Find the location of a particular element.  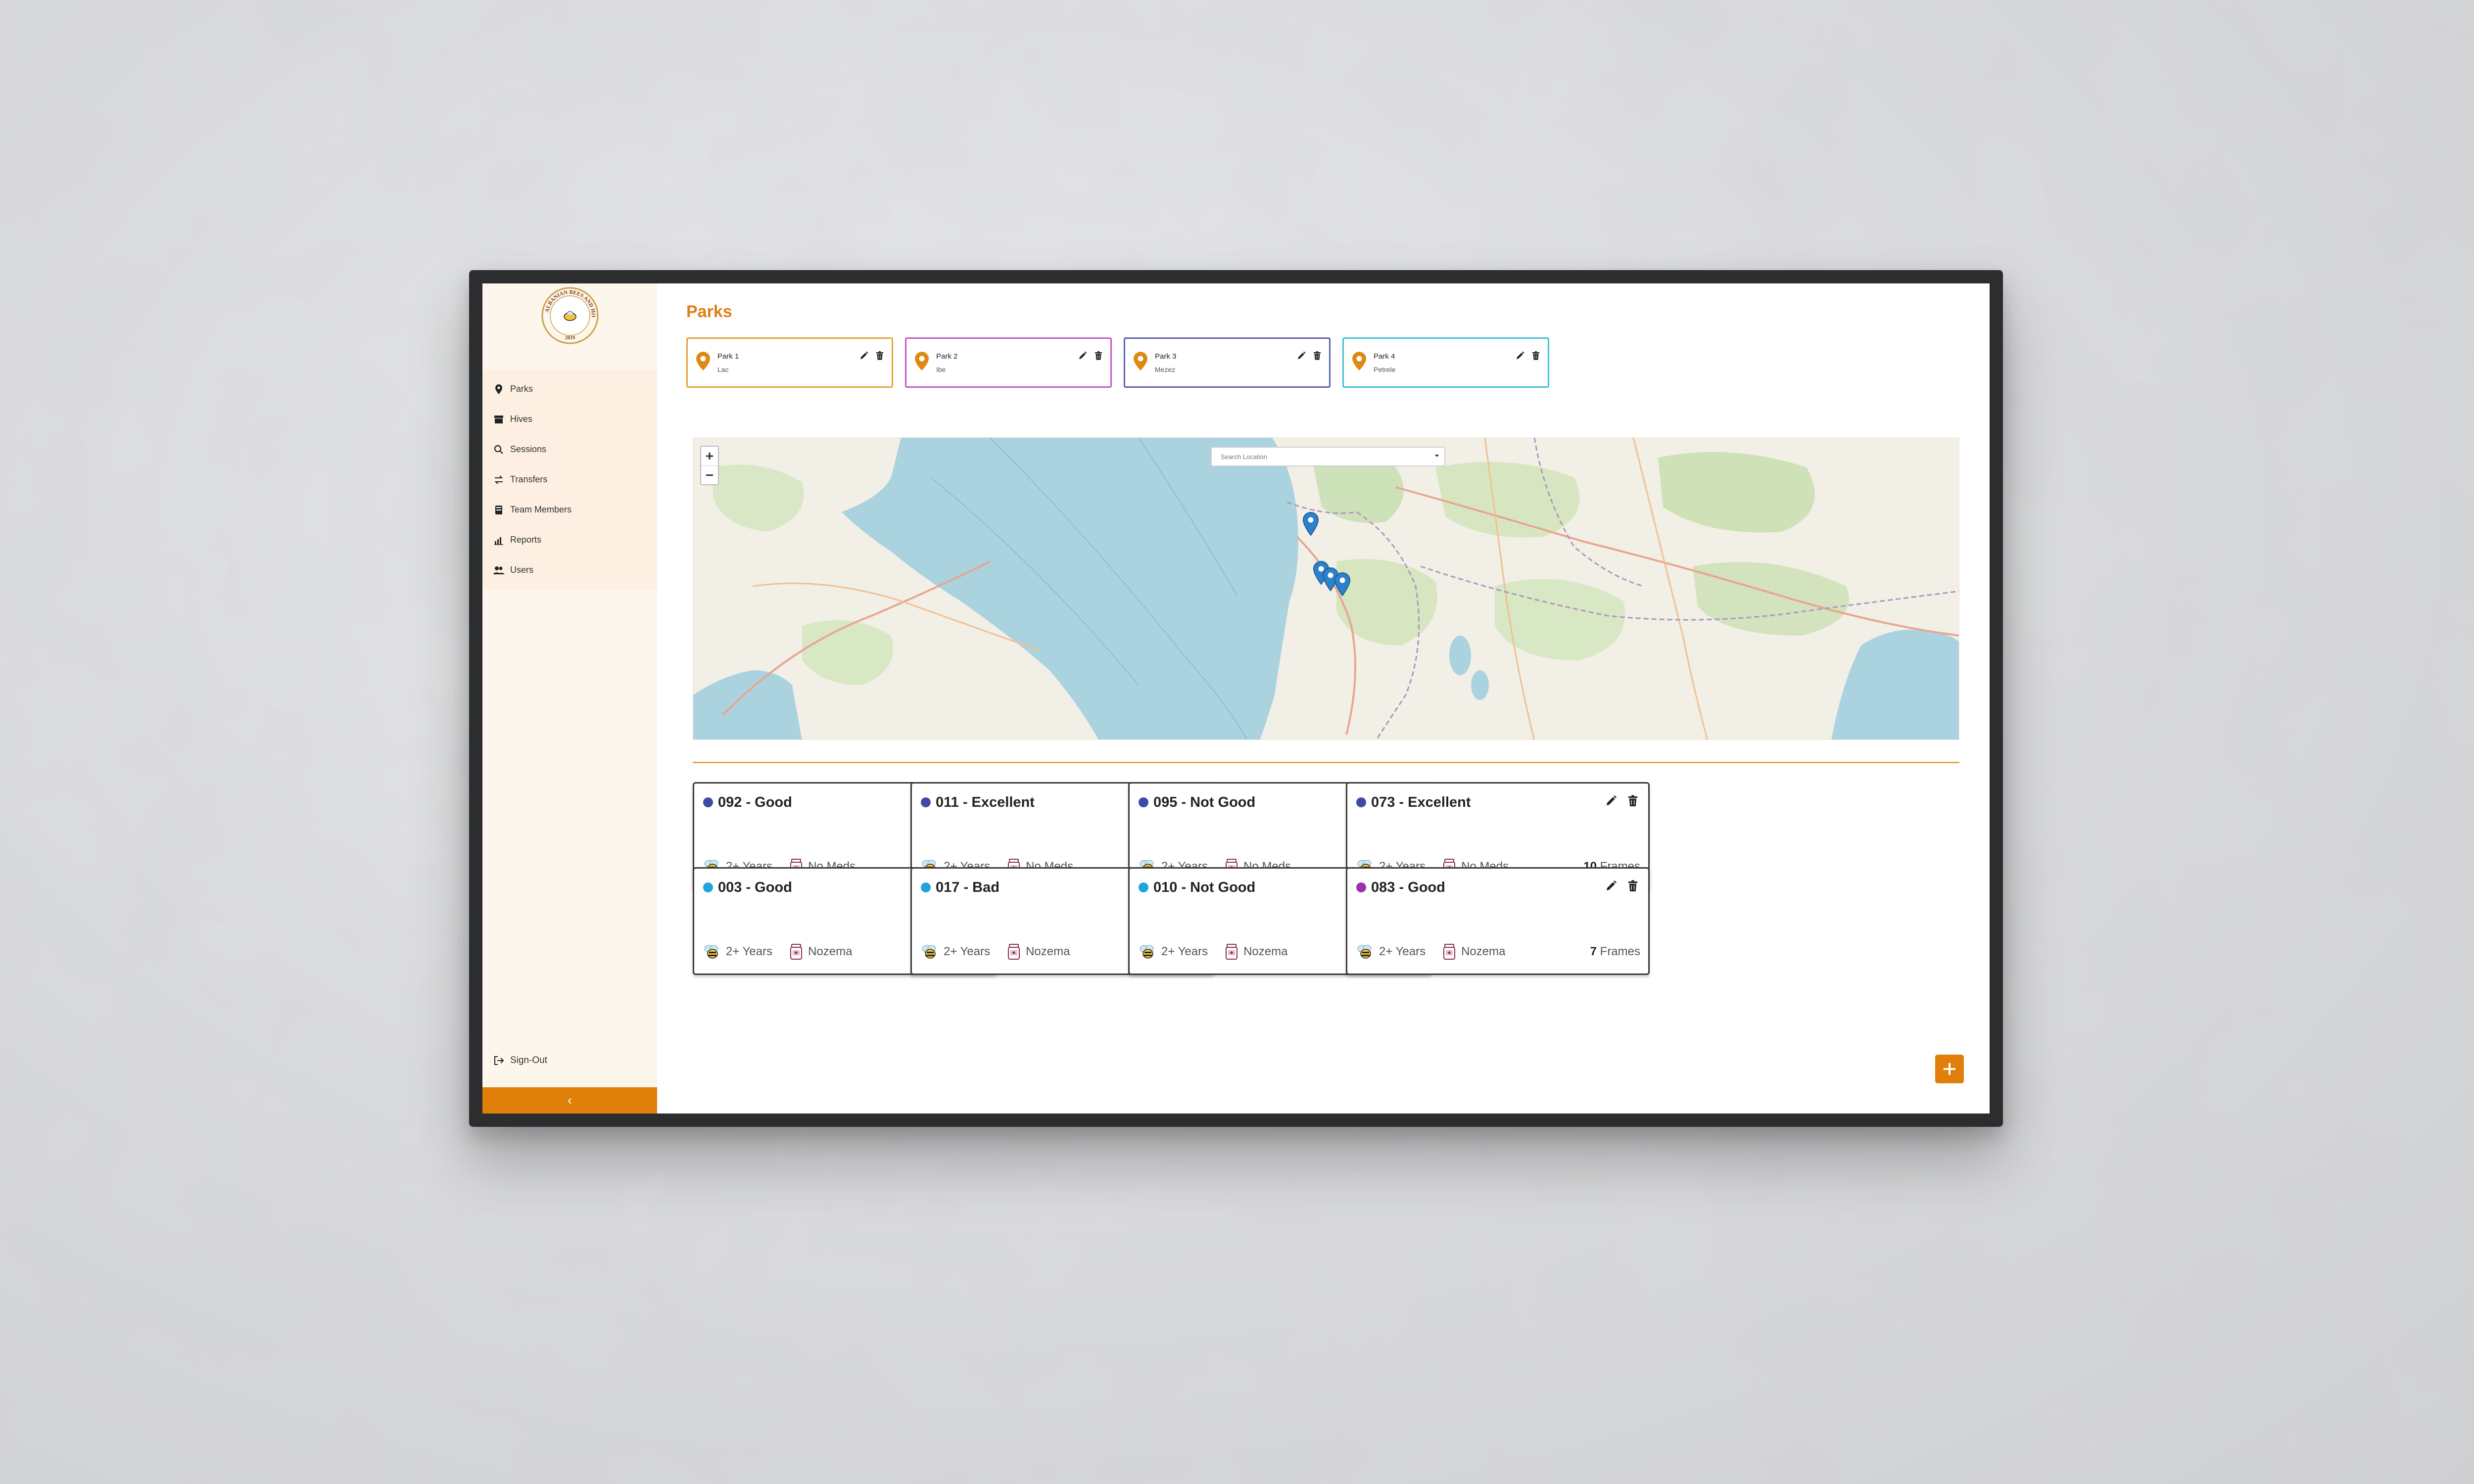

park-card: Park 3 Mezez is located at coordinates (1228, 362).